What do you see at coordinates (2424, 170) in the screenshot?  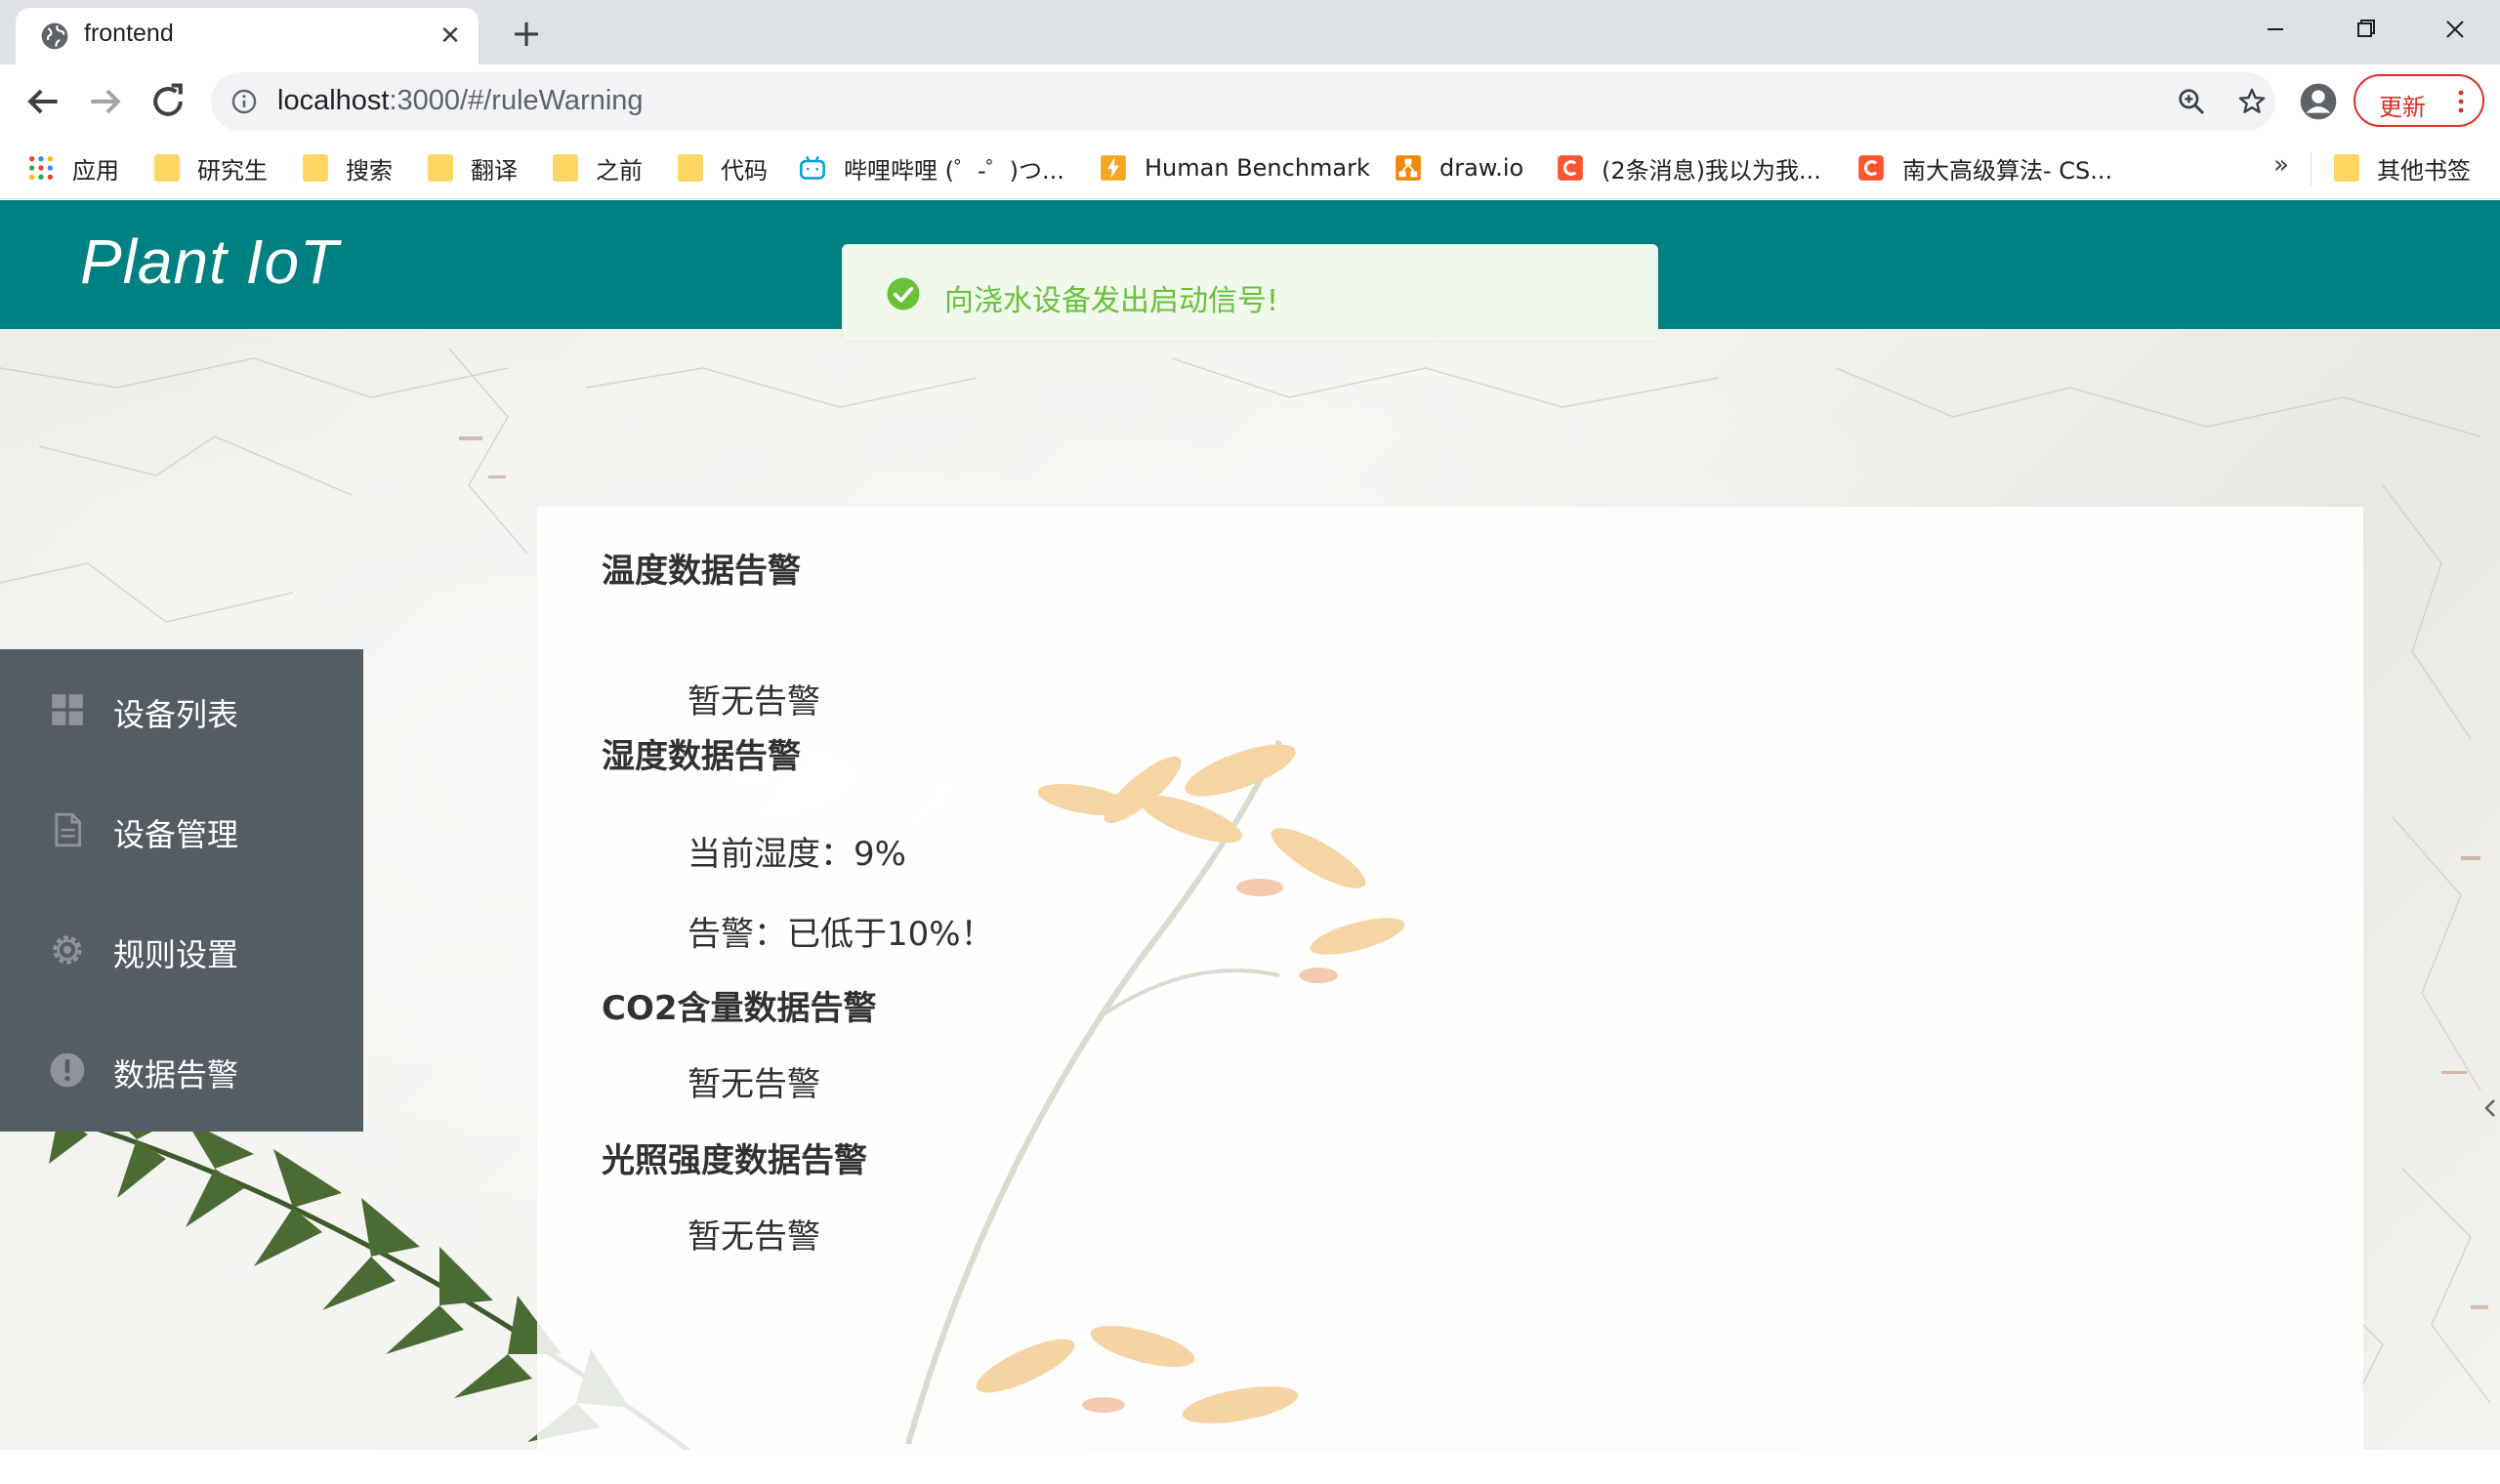 I see `bookmark-label: 其他书签` at bounding box center [2424, 170].